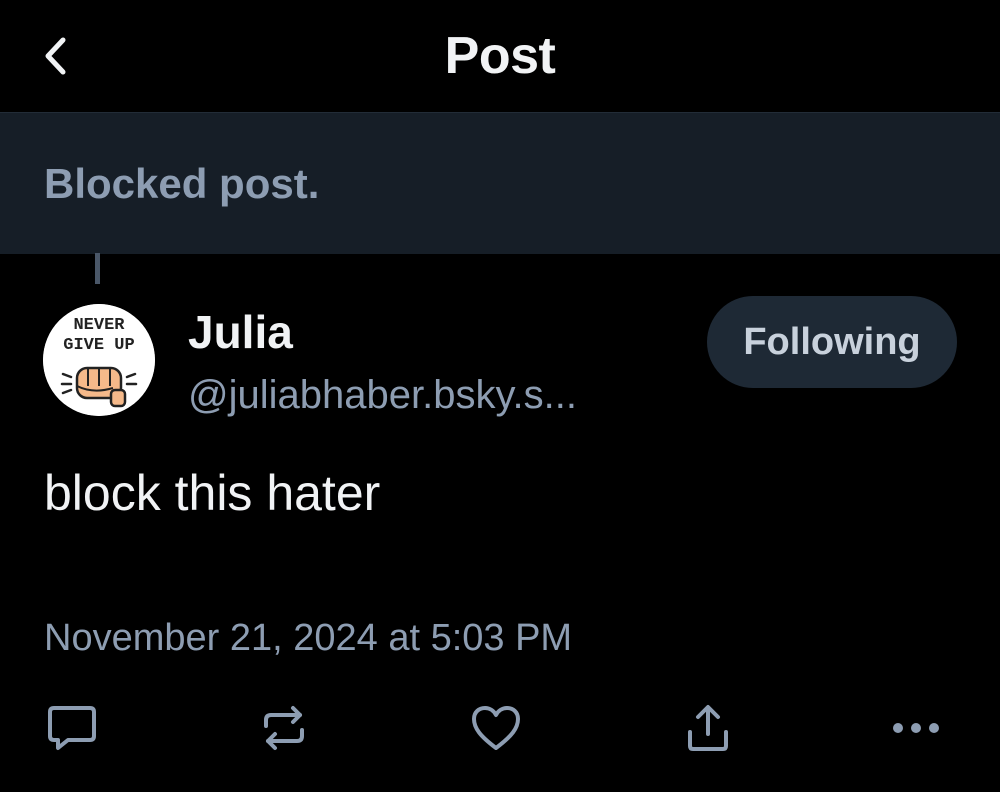  I want to click on repost-button, so click(284, 728).